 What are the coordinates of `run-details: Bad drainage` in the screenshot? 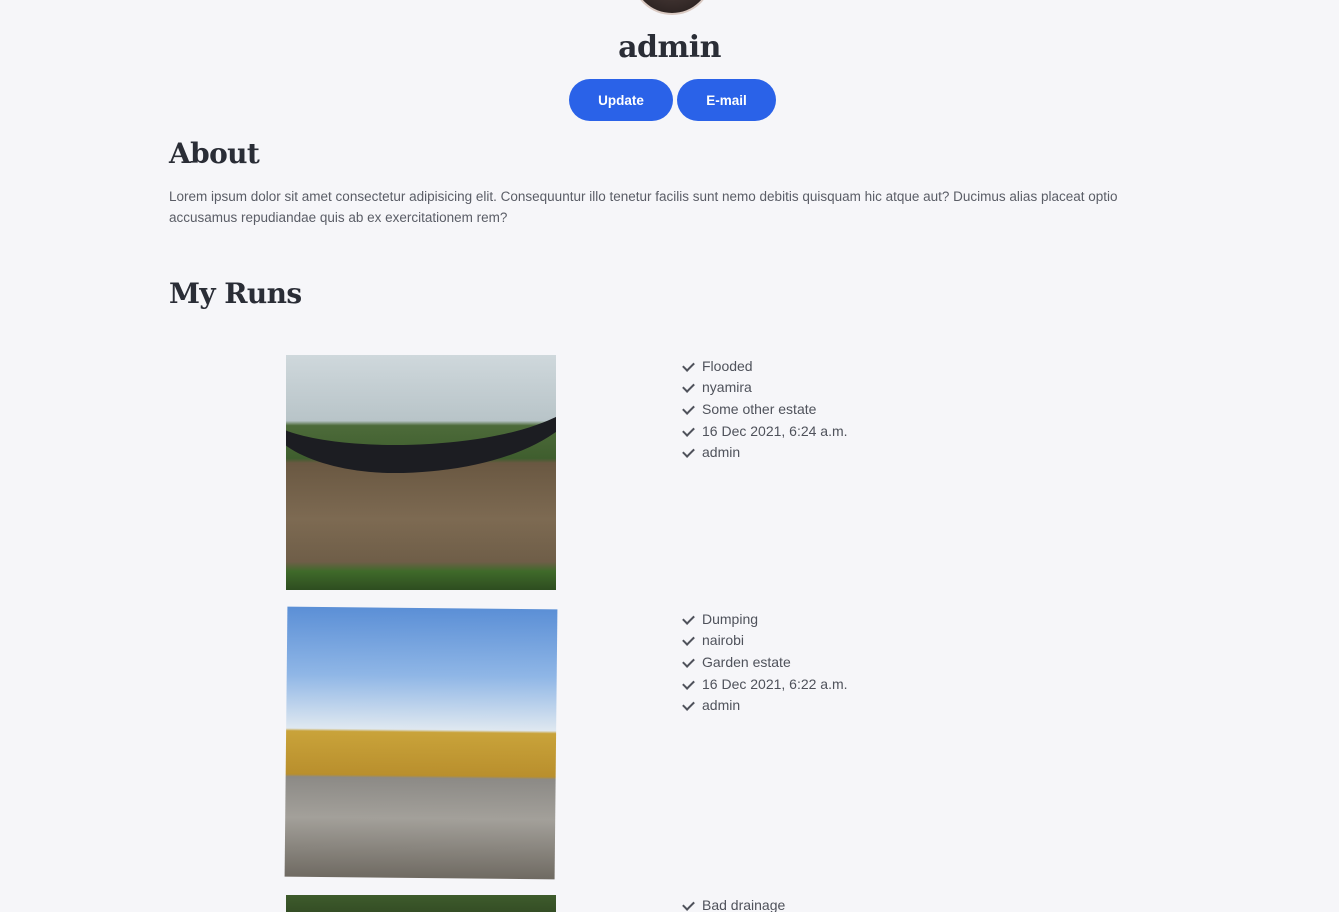 It's located at (733, 903).